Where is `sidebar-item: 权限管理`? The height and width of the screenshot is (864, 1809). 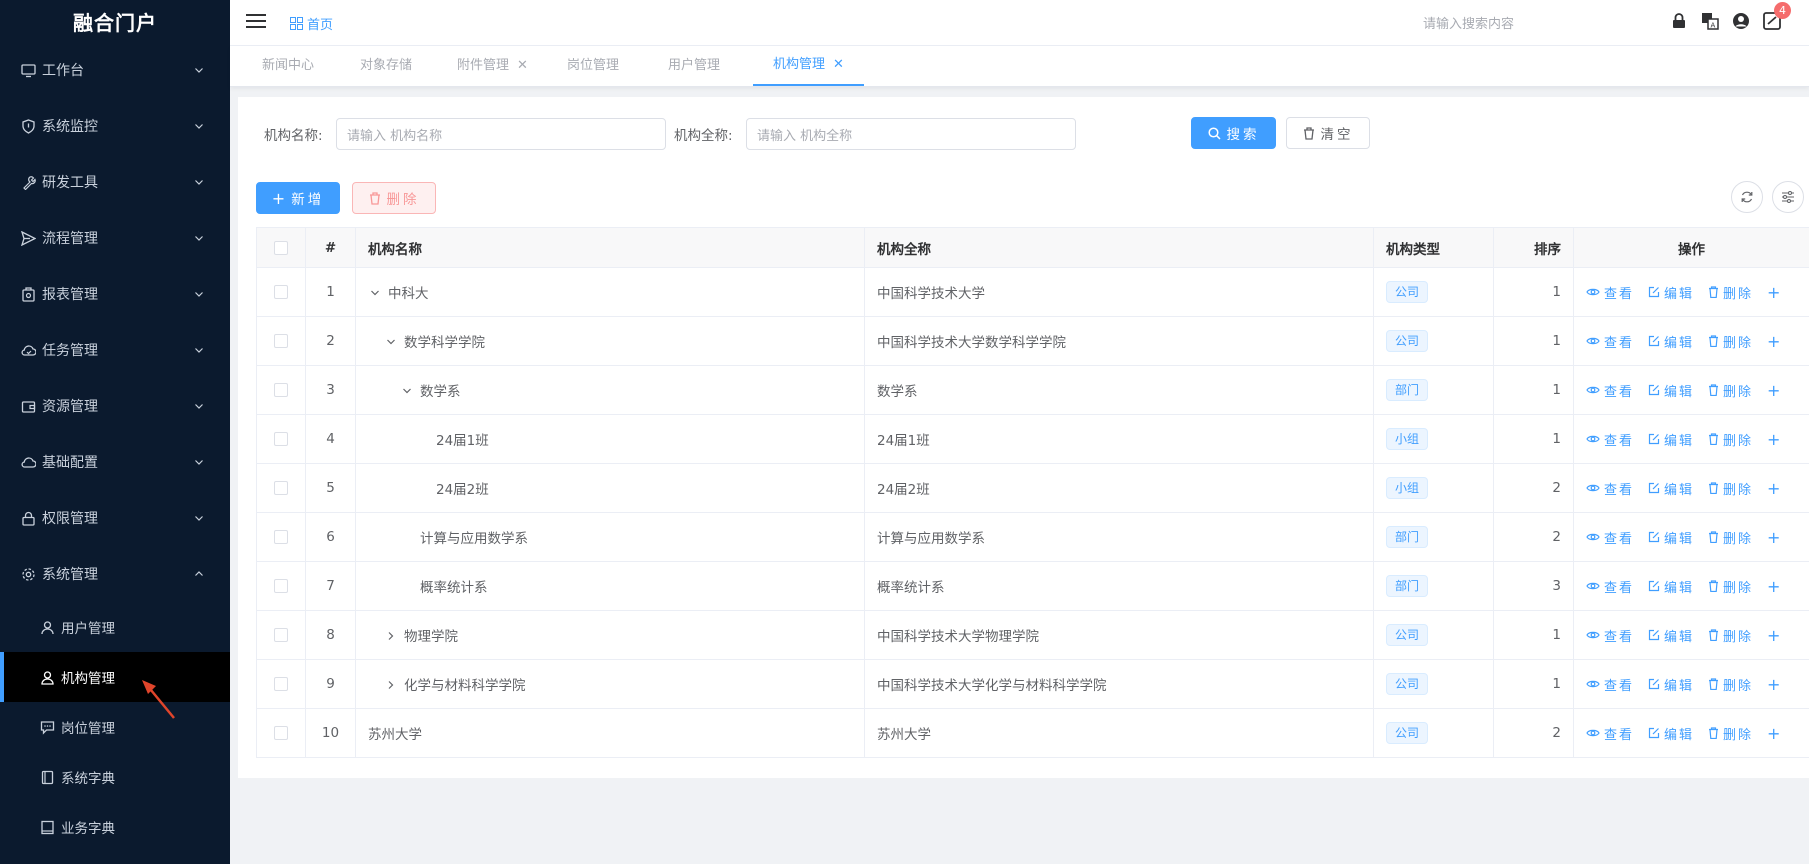 sidebar-item: 权限管理 is located at coordinates (115, 518).